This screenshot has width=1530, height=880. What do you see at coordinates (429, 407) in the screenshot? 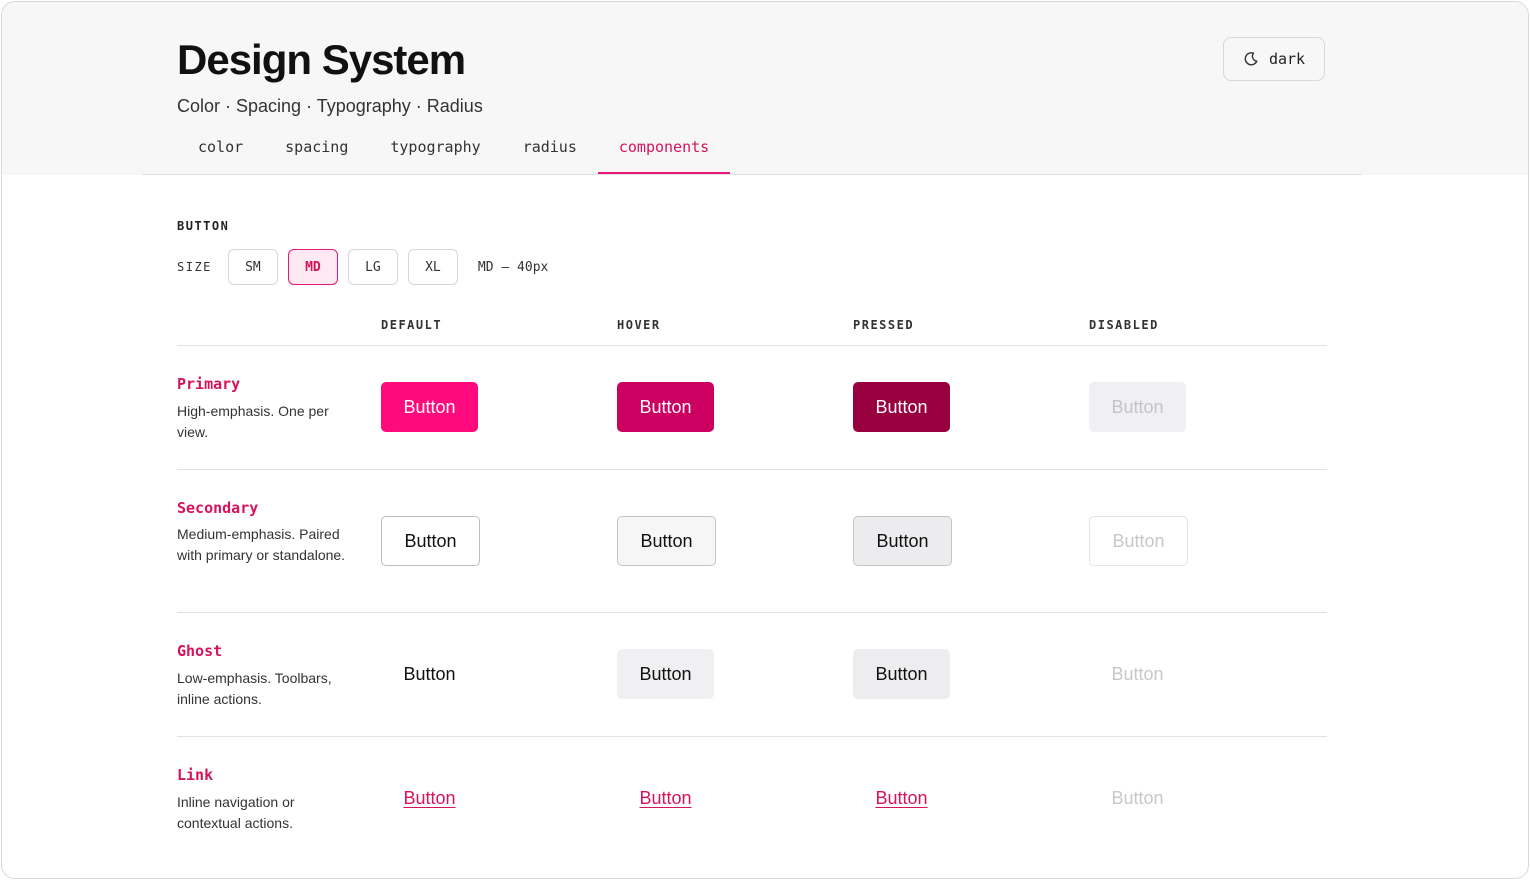
I see `primary-default-button: Button` at bounding box center [429, 407].